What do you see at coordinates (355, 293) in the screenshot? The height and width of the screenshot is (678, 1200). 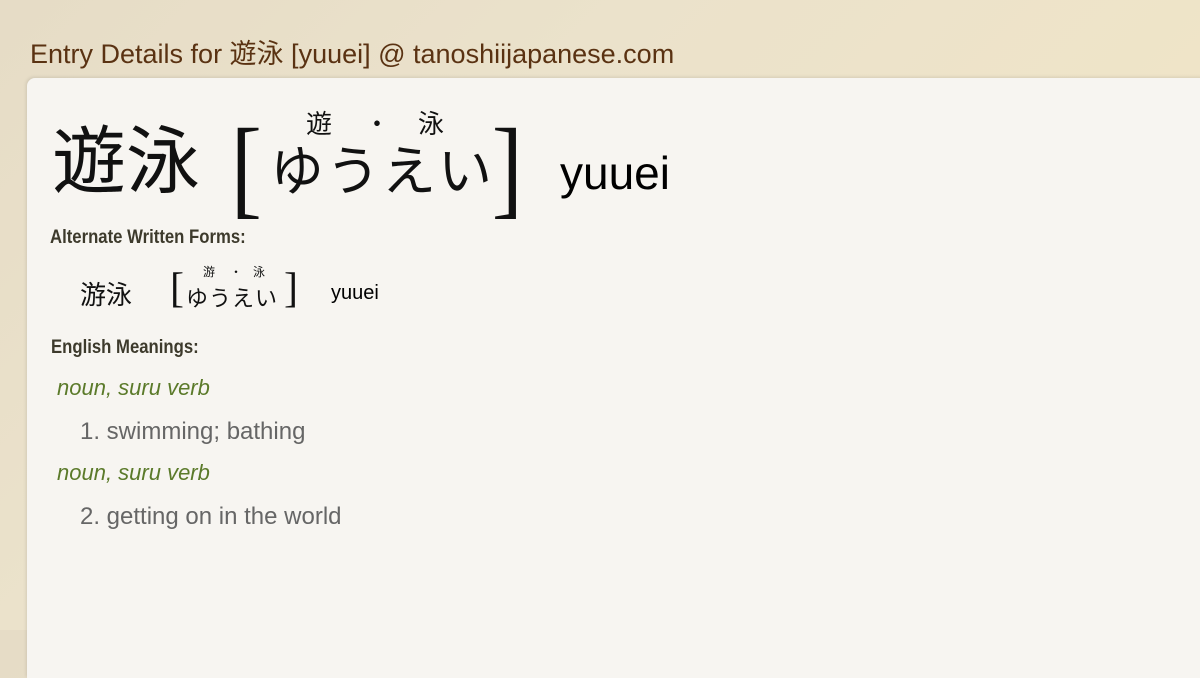 I see `alternate-romaji: yuuei` at bounding box center [355, 293].